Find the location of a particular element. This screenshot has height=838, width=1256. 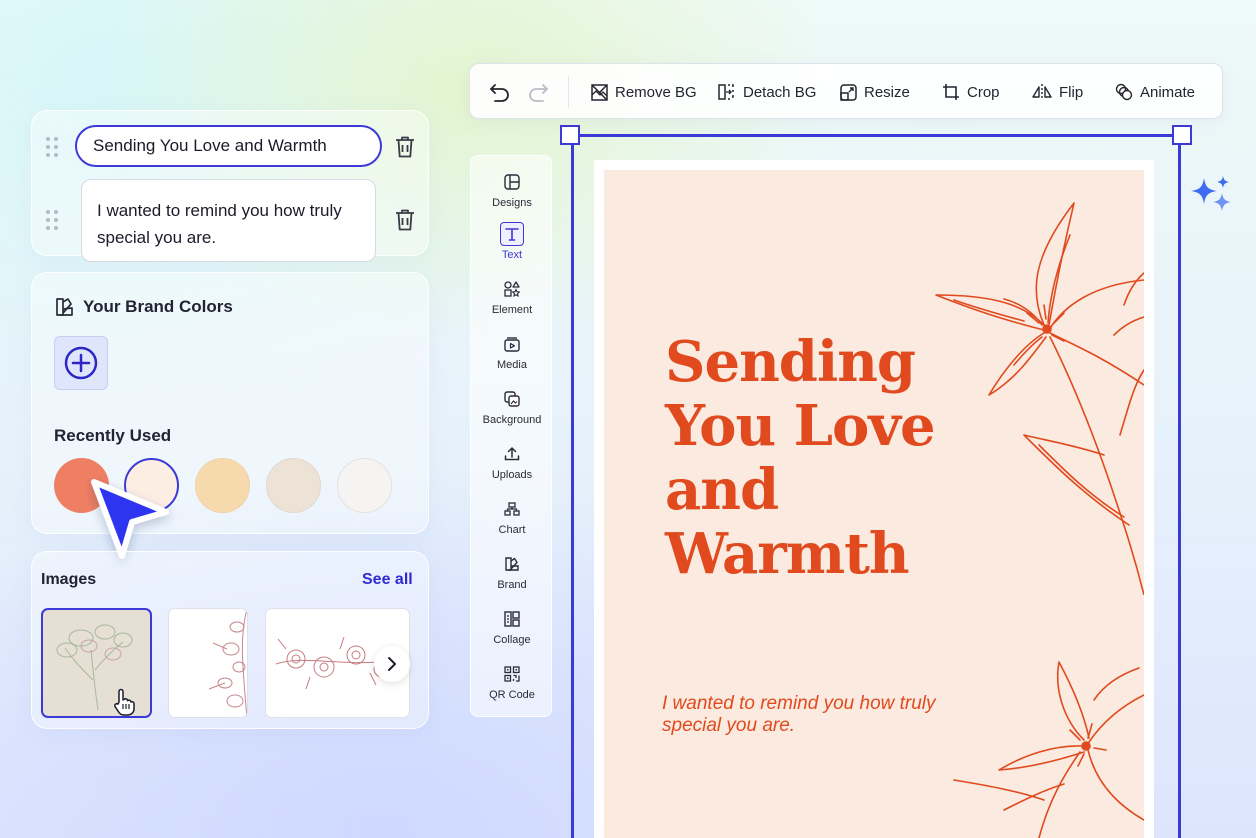

detach-bg-label: Detach BG is located at coordinates (780, 92).